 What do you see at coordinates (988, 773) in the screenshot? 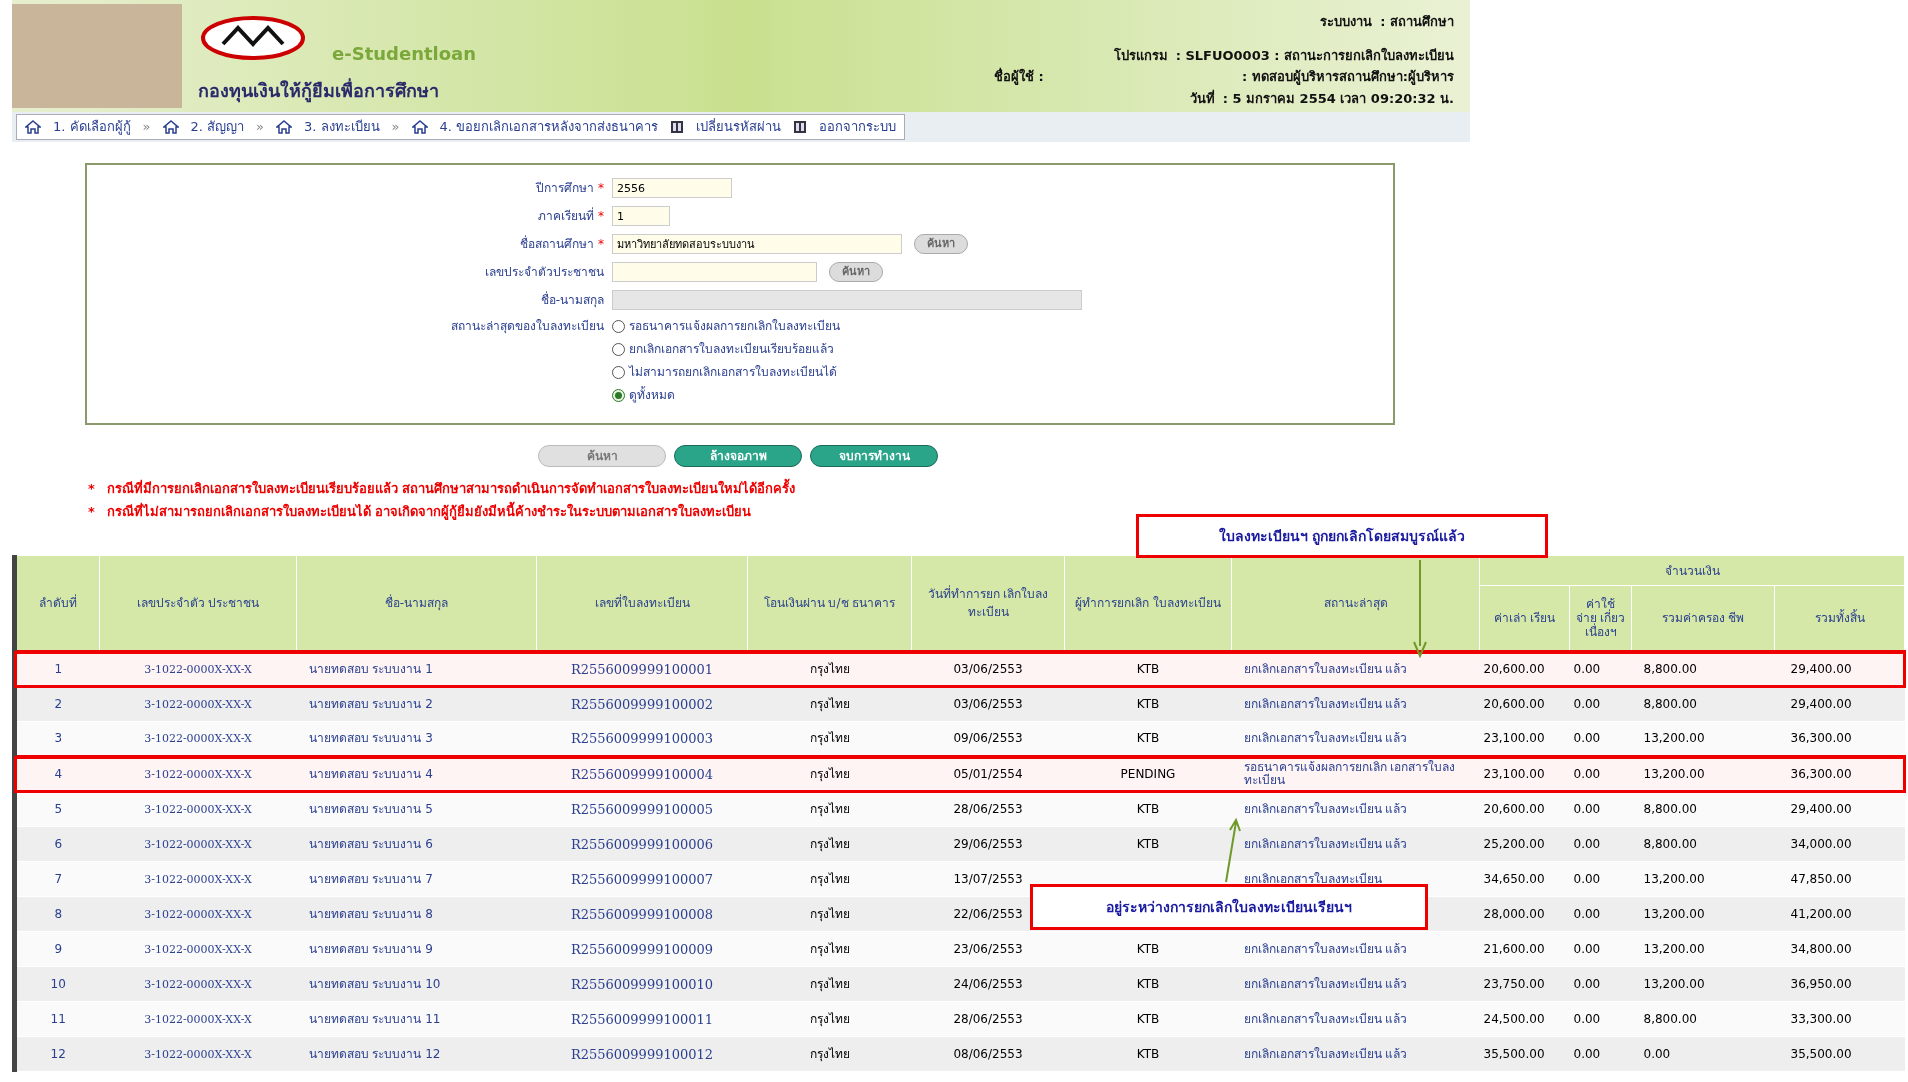
I see `date-text: 05/01/2554` at bounding box center [988, 773].